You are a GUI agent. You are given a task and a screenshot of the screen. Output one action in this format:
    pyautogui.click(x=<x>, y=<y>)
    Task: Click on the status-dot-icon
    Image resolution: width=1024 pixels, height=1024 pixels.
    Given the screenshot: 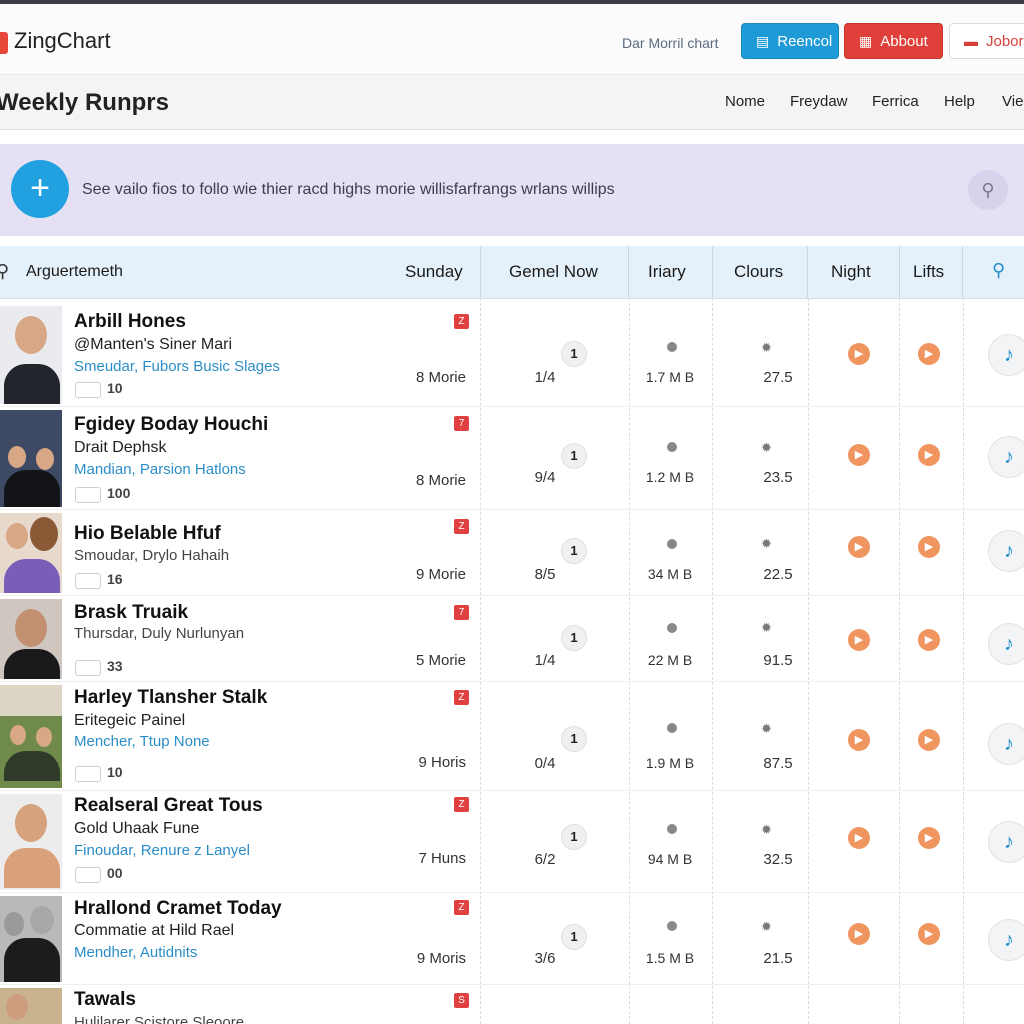 What is the action you would take?
    pyautogui.click(x=672, y=728)
    